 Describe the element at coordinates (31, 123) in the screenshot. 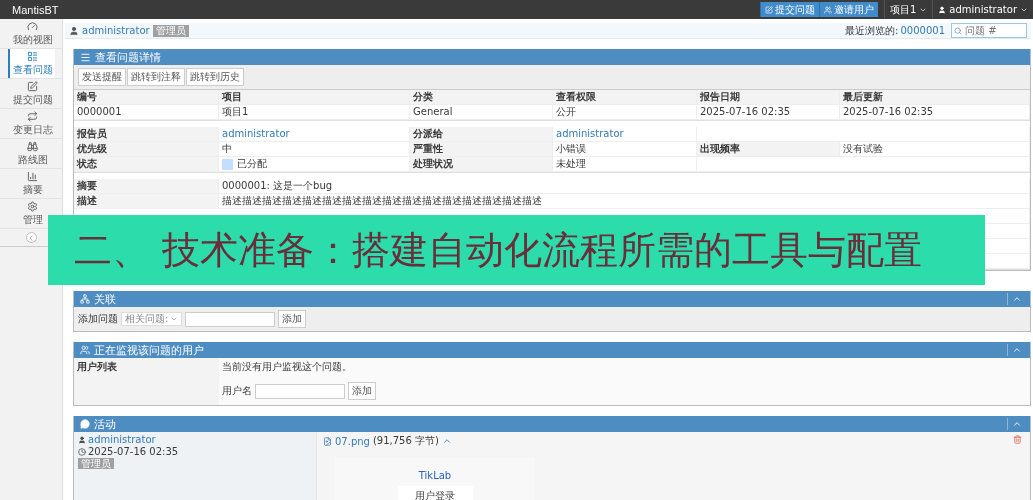

I see `sidebar-item: 变更日志` at that location.